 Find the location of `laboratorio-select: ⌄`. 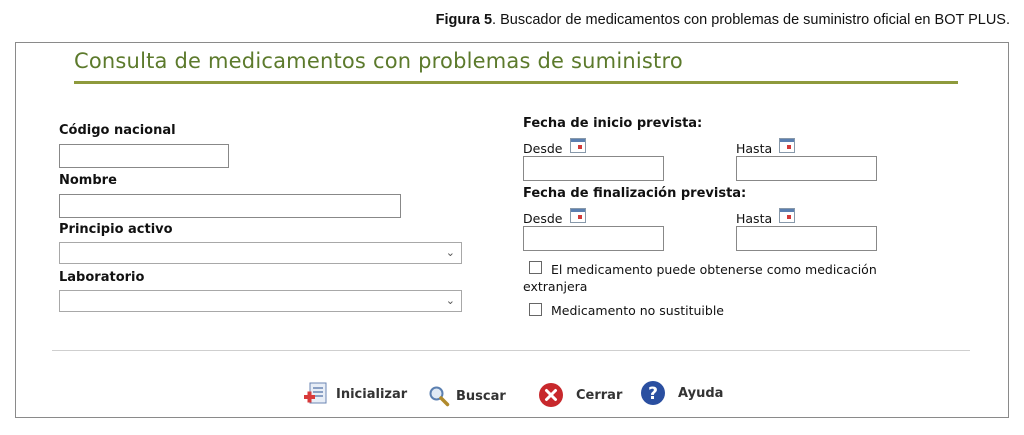

laboratorio-select: ⌄ is located at coordinates (260, 301).